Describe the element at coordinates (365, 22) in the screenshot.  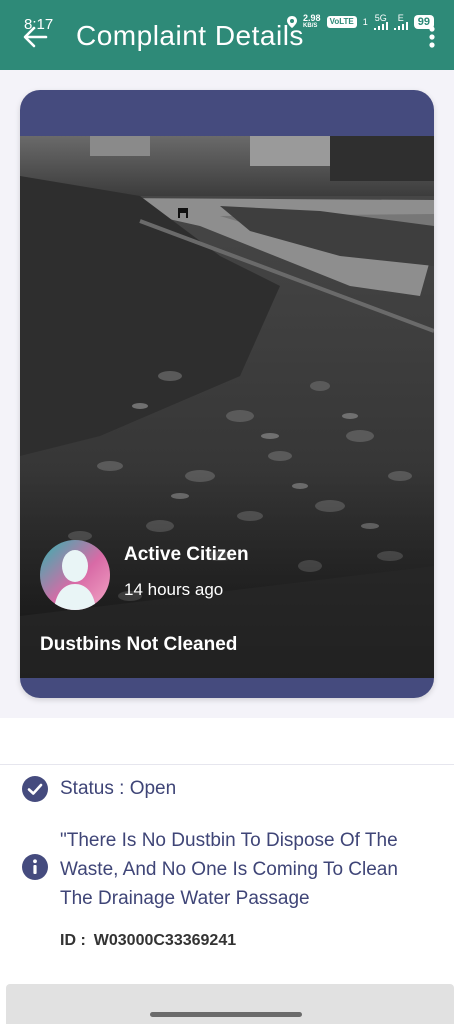
I see `sim1-label: 1` at that location.